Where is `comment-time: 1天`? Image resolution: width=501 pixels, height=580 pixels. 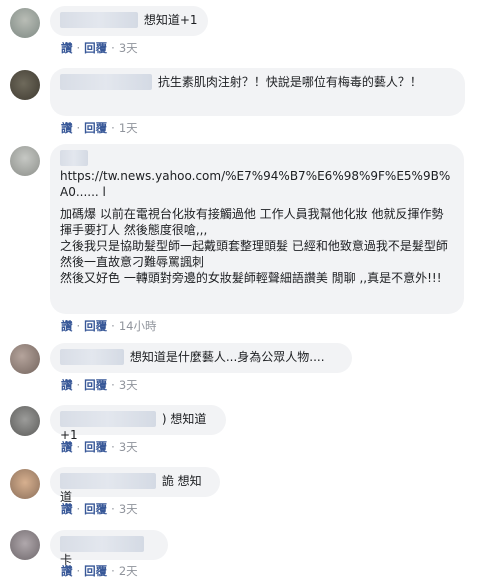 comment-time: 1天 is located at coordinates (128, 128).